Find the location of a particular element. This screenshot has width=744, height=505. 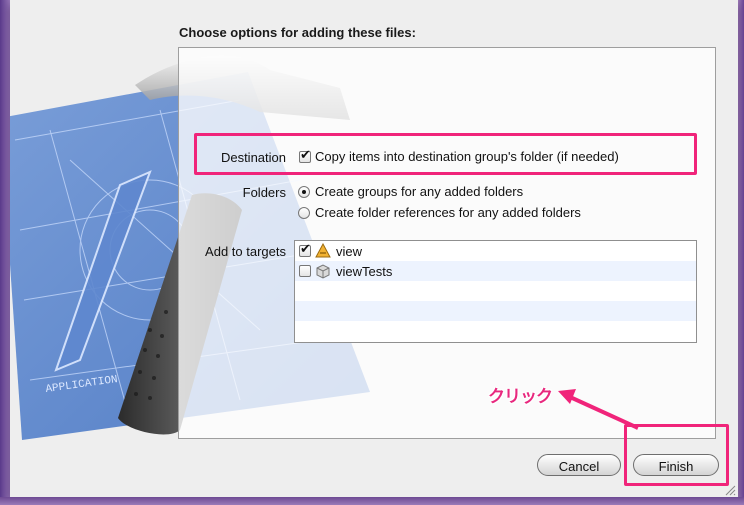

desktop-background is located at coordinates (372, 501).